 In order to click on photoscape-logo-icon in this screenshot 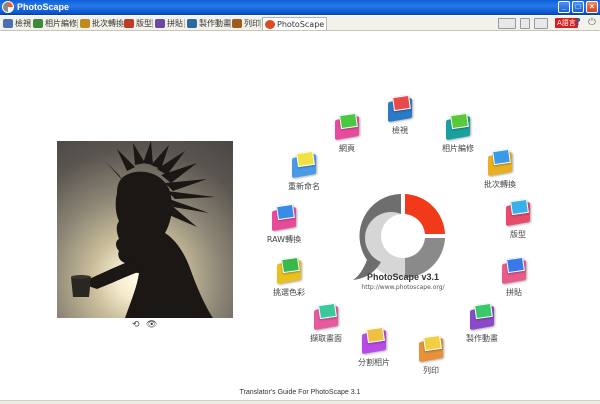, I will do `click(401, 235)`.